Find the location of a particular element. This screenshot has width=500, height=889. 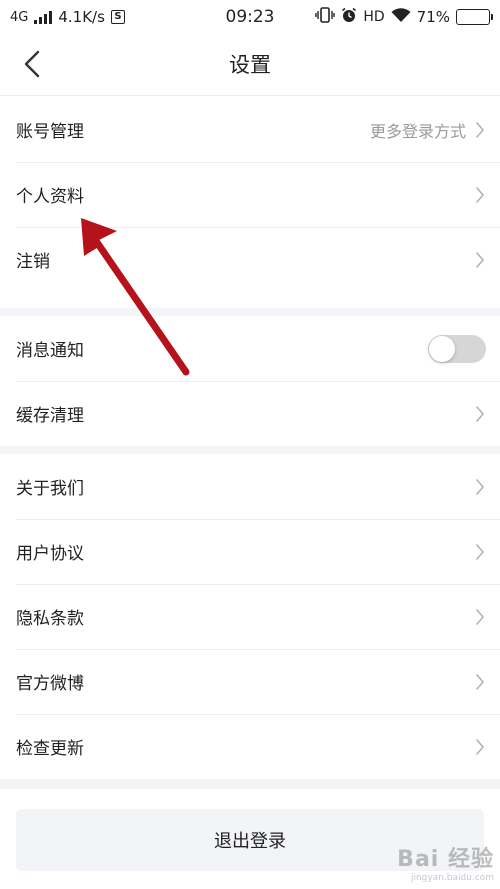

battery-icon is located at coordinates (474, 17).